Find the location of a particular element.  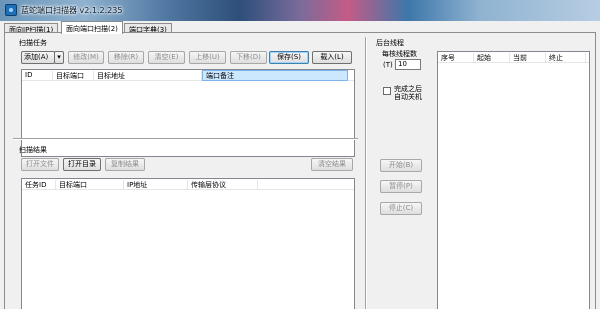

threads-per-core-input: 10 is located at coordinates (408, 64).